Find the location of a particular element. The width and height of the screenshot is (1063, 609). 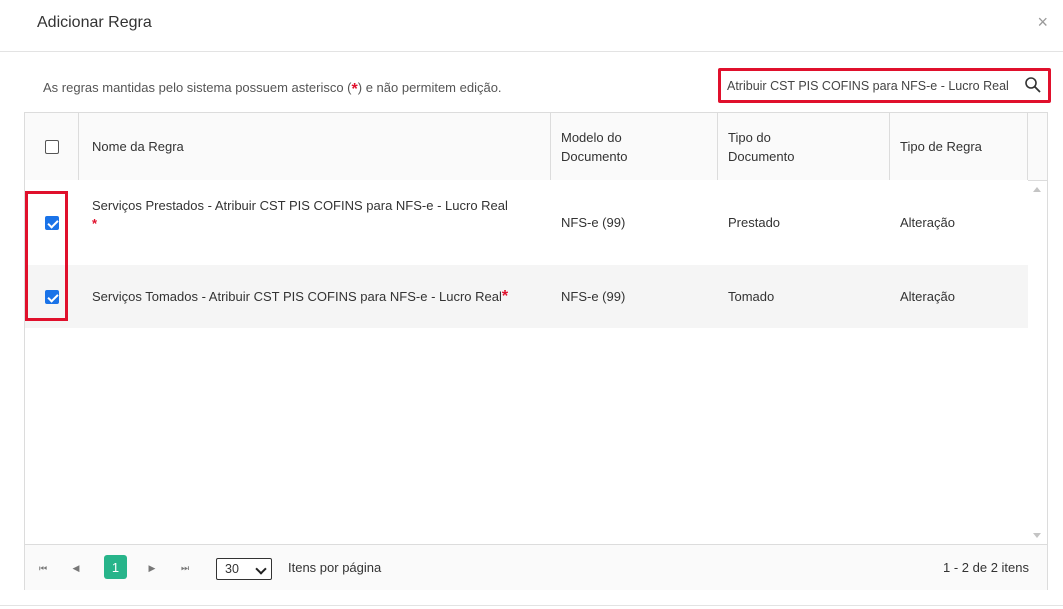

document-type-cell: Tomado is located at coordinates (751, 296).